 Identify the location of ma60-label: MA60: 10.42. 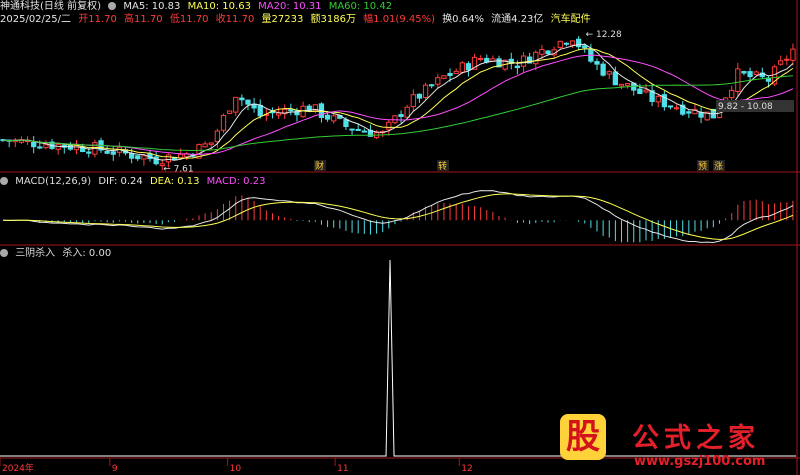
(360, 6).